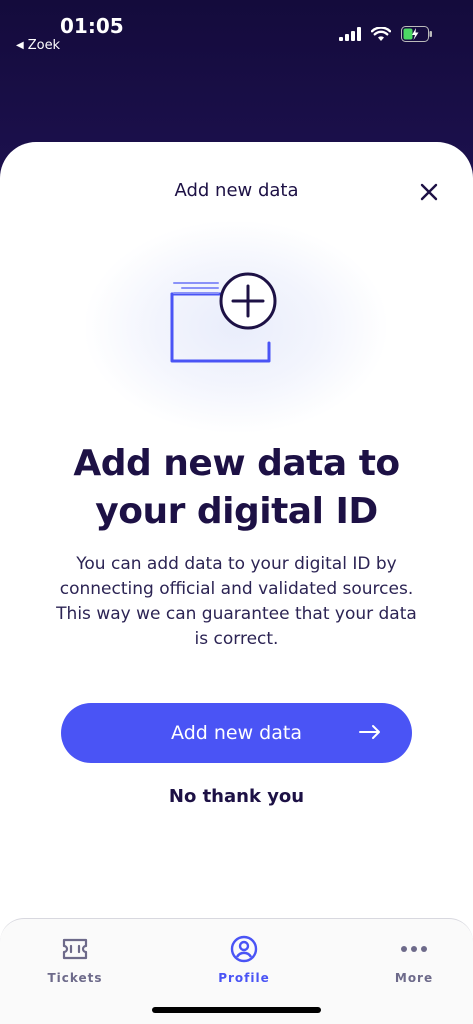 Image resolution: width=473 pixels, height=1024 pixels. I want to click on tab-more: More, so click(413, 960).